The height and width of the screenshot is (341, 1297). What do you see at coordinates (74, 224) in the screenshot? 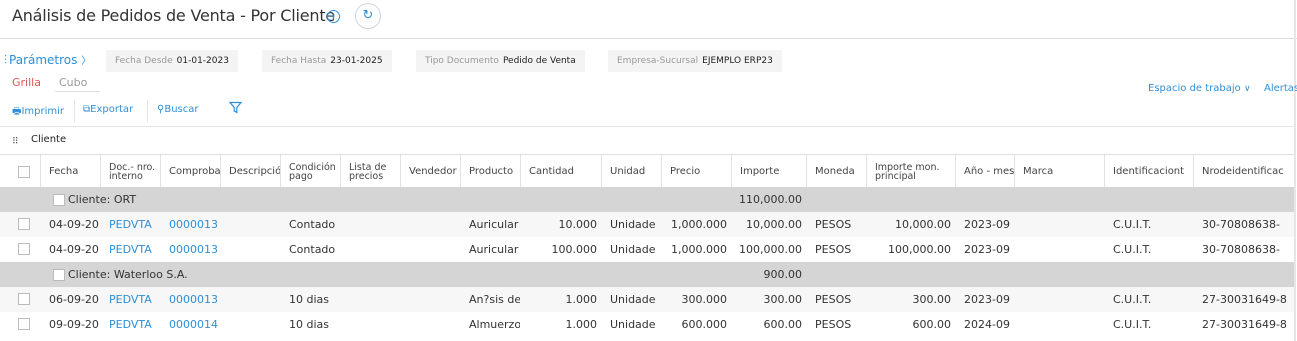
I see `cell-fecha: 04-09-20` at bounding box center [74, 224].